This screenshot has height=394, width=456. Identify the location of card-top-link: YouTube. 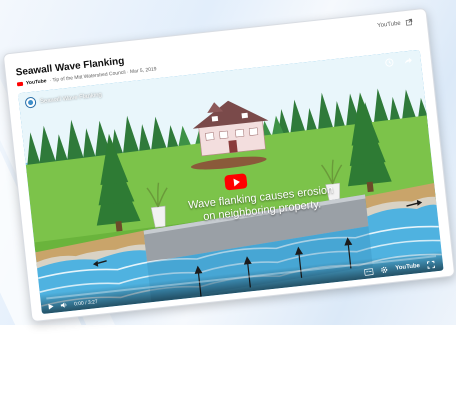
(395, 23).